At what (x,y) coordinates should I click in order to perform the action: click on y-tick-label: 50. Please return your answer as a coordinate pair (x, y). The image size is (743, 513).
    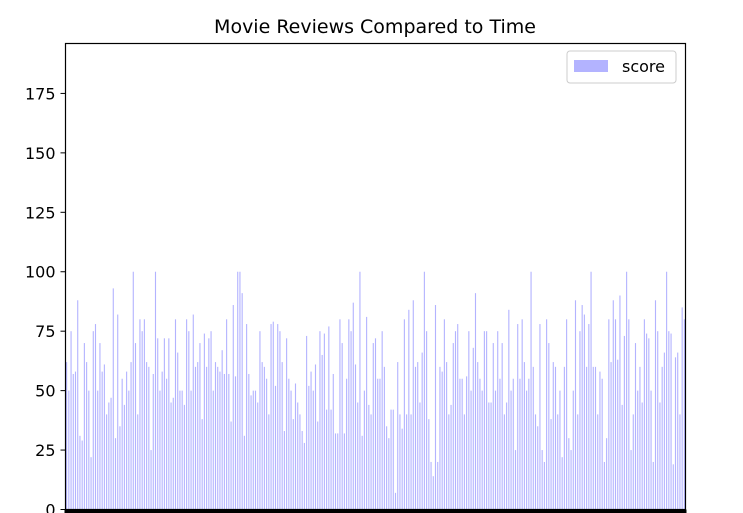
    Looking at the image, I should click on (45, 391).